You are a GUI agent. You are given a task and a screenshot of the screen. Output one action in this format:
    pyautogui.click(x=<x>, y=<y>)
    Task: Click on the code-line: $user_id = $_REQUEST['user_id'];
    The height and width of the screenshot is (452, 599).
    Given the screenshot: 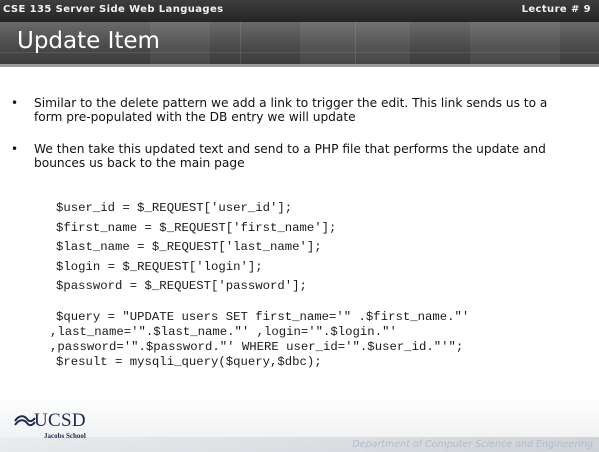 What is the action you would take?
    pyautogui.click(x=174, y=208)
    